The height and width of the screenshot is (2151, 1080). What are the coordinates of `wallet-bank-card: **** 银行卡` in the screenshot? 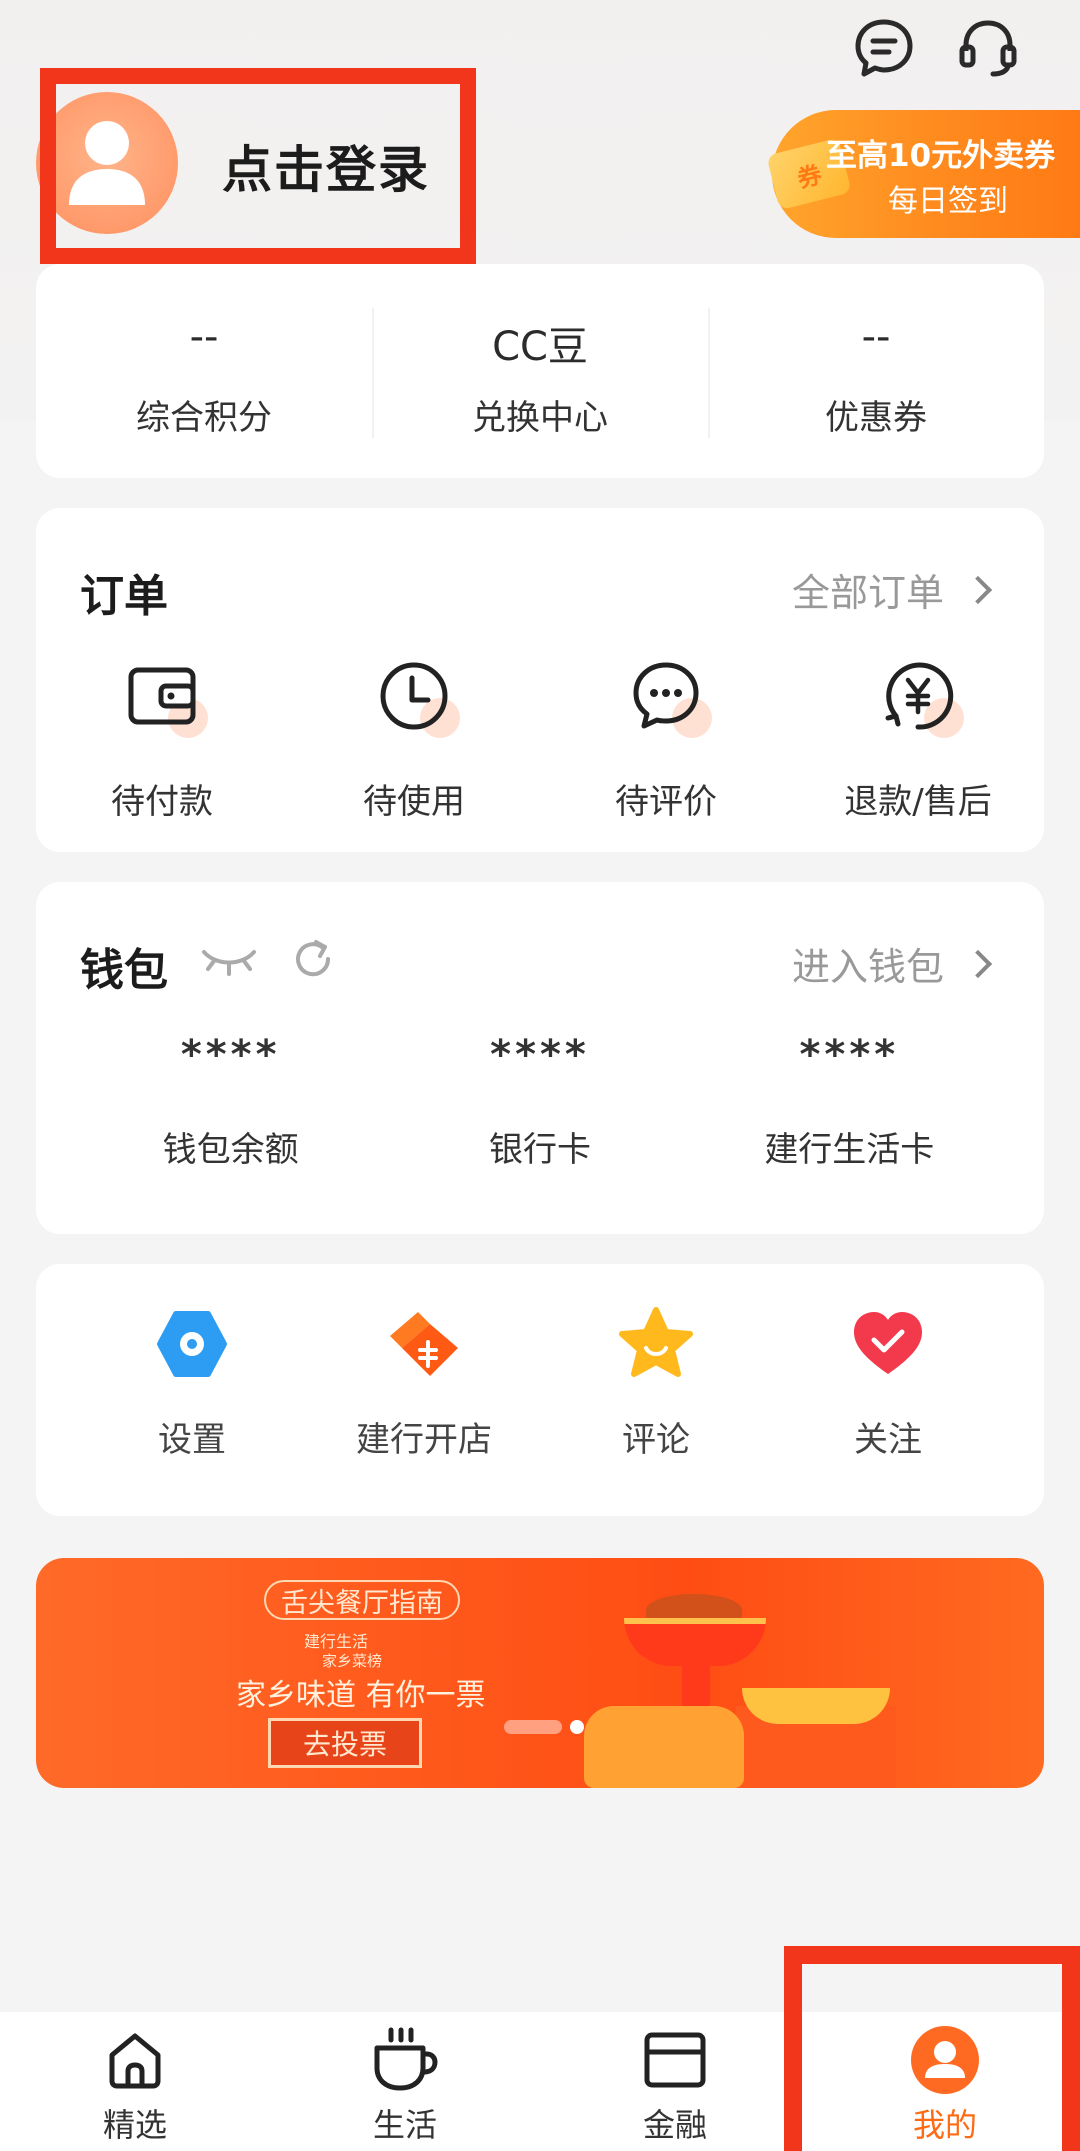 It's located at (539, 1101).